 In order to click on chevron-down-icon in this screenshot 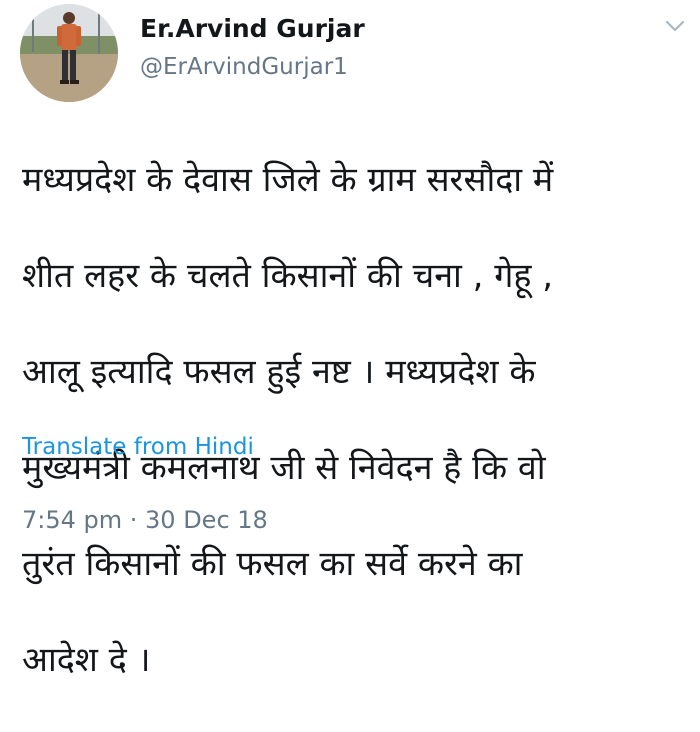, I will do `click(675, 26)`.